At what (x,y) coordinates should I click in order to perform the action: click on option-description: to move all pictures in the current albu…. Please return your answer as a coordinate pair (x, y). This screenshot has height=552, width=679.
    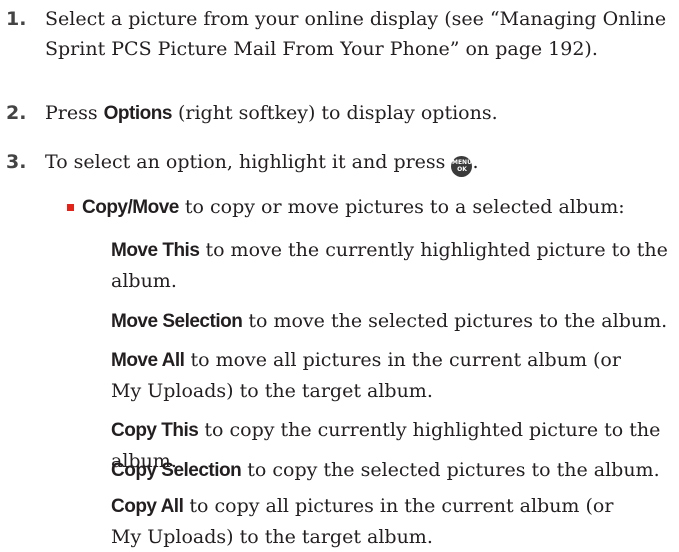
    Looking at the image, I should click on (366, 375).